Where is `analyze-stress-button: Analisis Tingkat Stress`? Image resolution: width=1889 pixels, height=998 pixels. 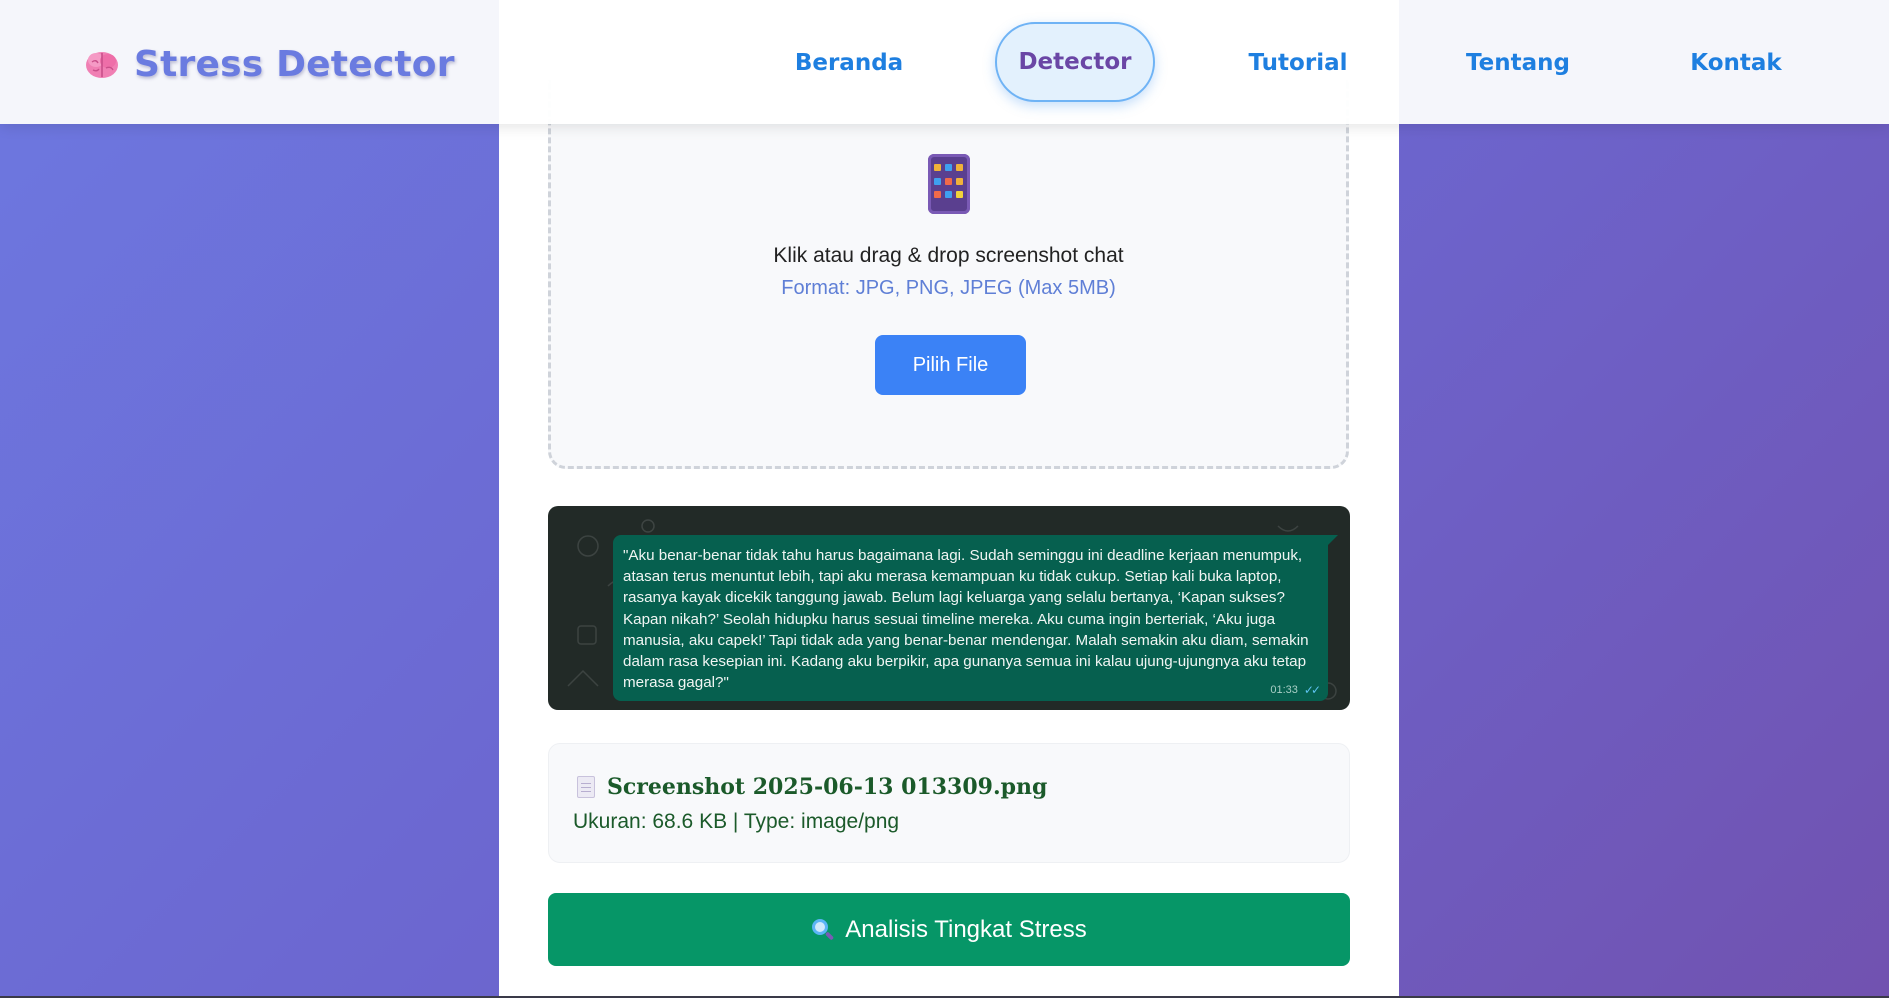
analyze-stress-button: Analisis Tingkat Stress is located at coordinates (949, 929).